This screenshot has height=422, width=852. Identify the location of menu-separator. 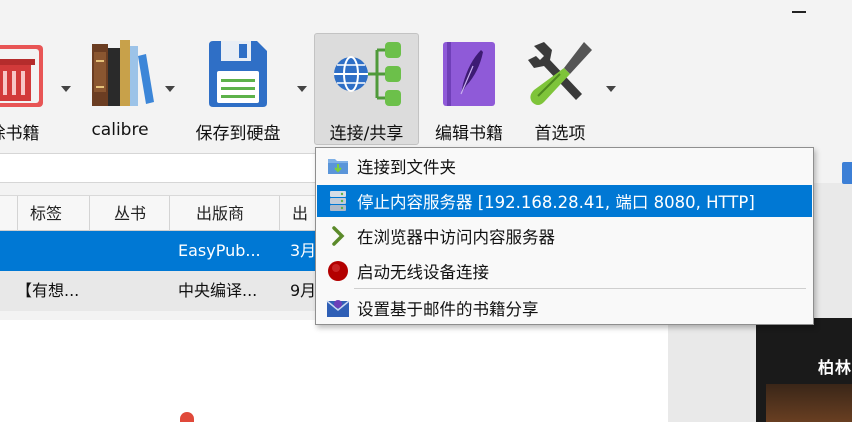
(580, 288).